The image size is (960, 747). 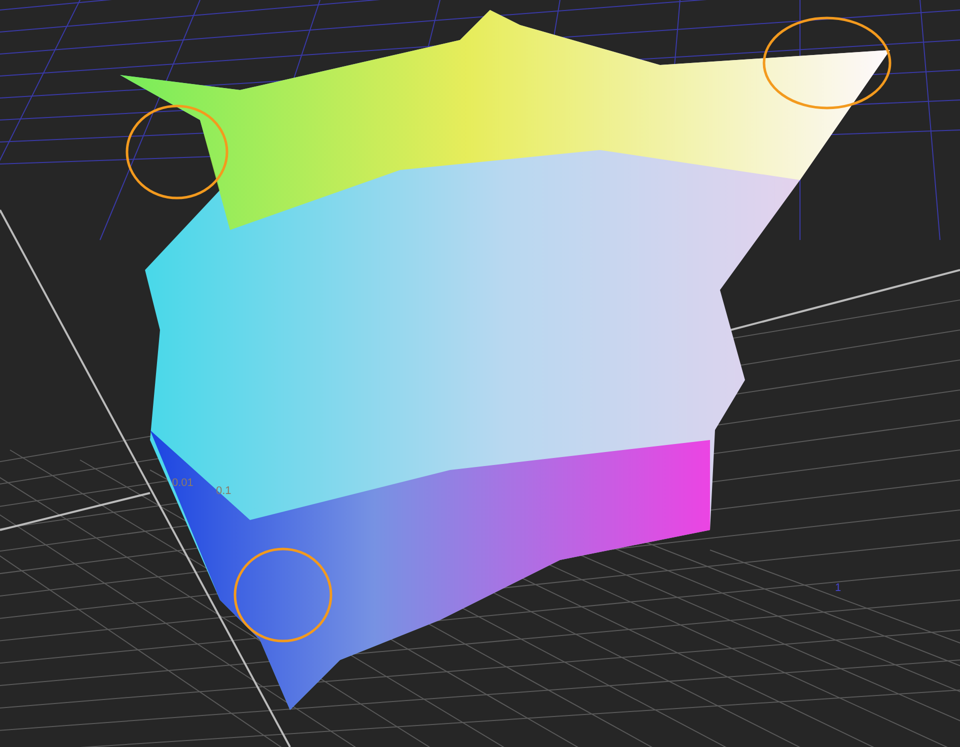 I want to click on axis-label: 1, so click(x=838, y=588).